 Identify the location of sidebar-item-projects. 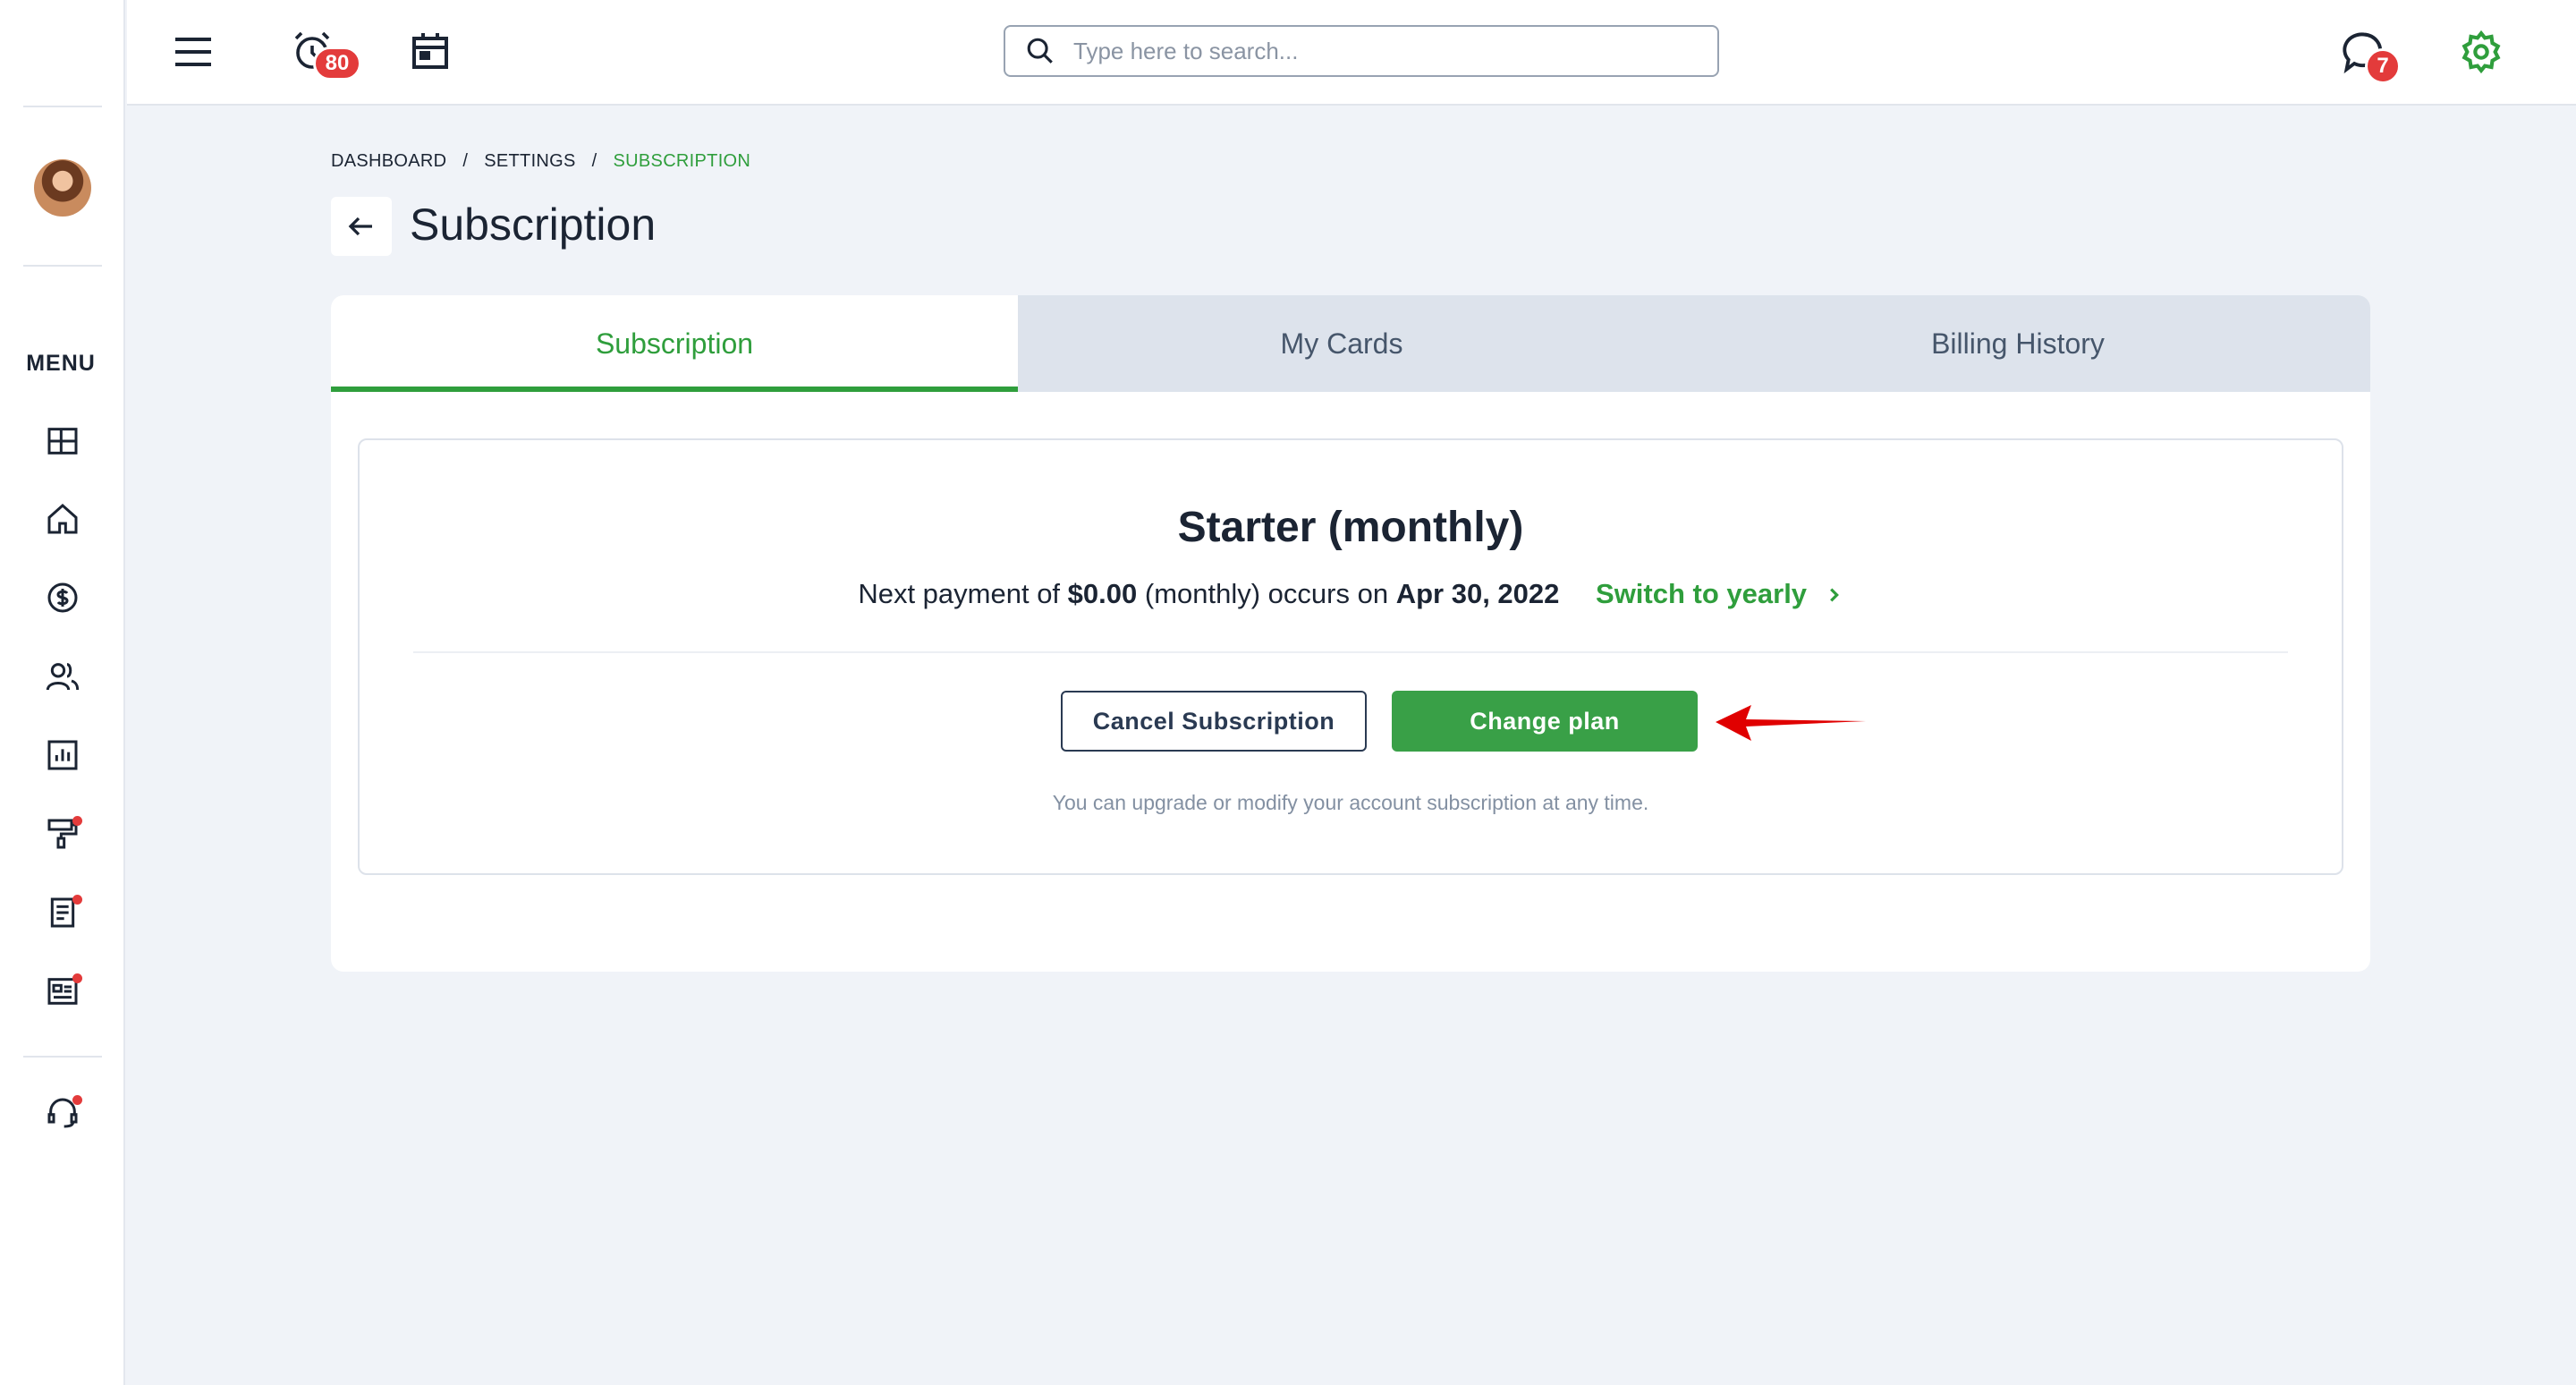
(62, 834).